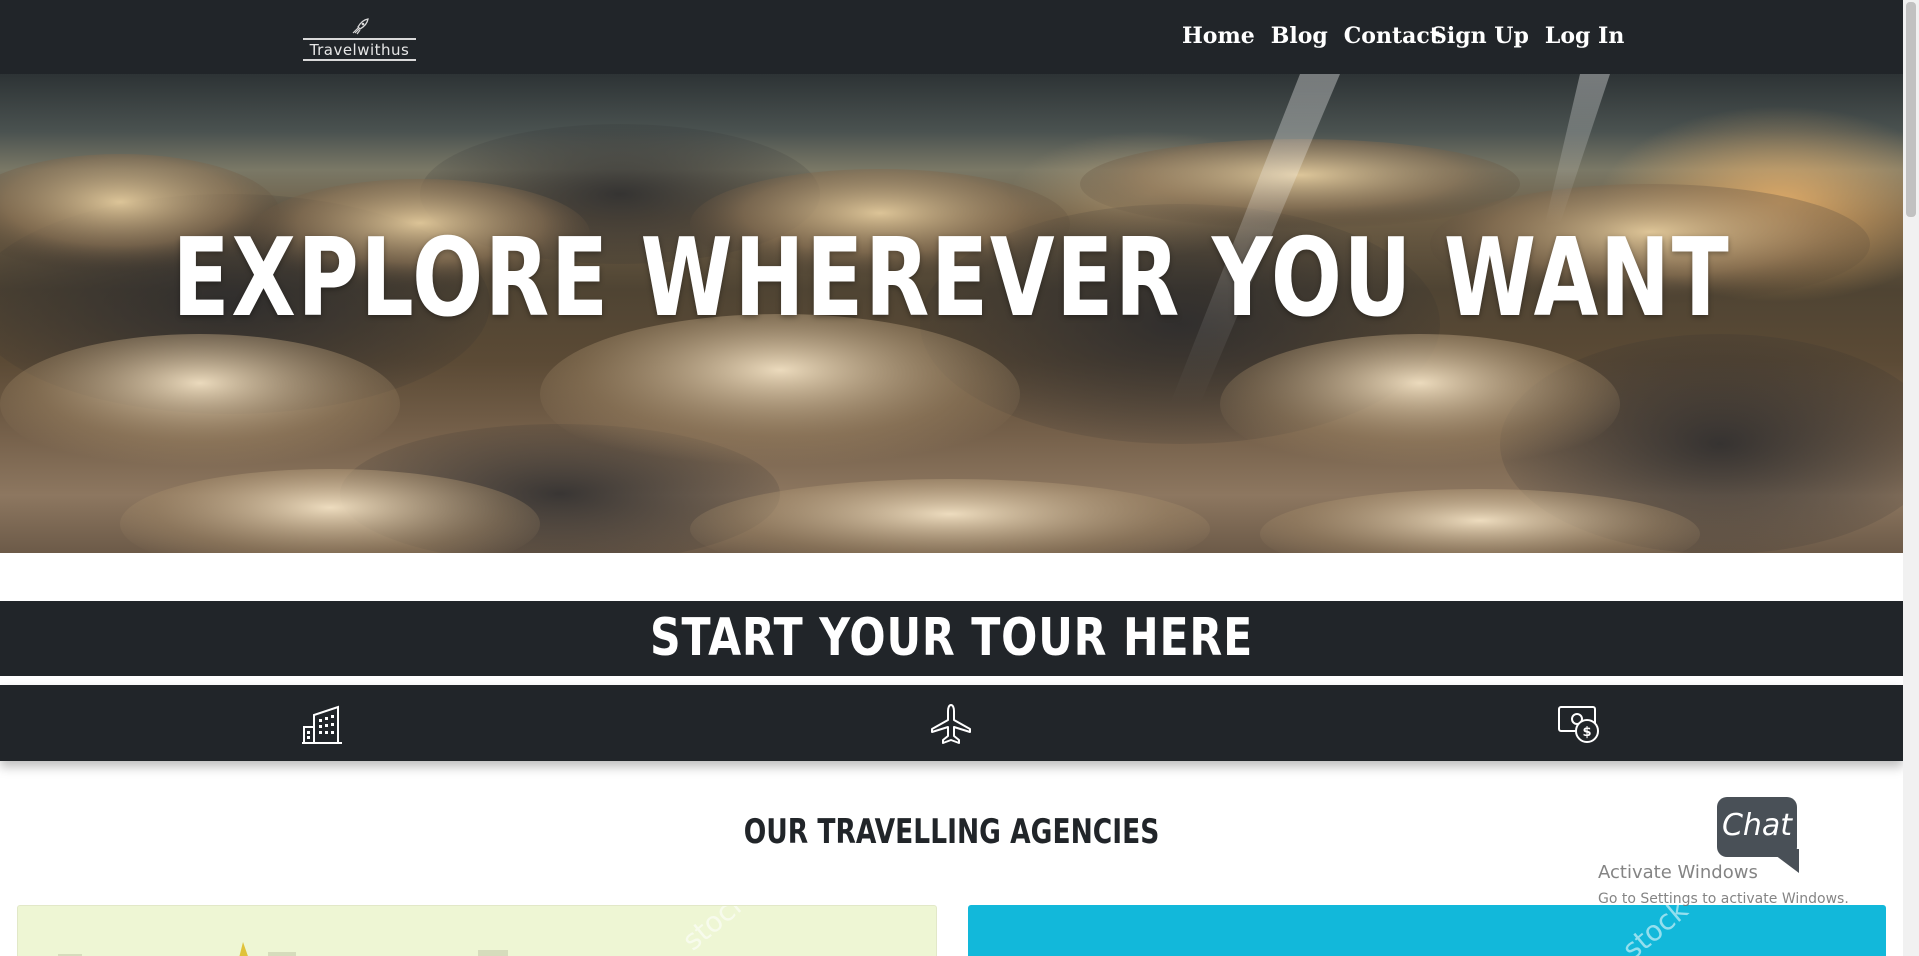 This screenshot has height=956, width=1919. What do you see at coordinates (1218, 36) in the screenshot?
I see `nav-link-home: Home` at bounding box center [1218, 36].